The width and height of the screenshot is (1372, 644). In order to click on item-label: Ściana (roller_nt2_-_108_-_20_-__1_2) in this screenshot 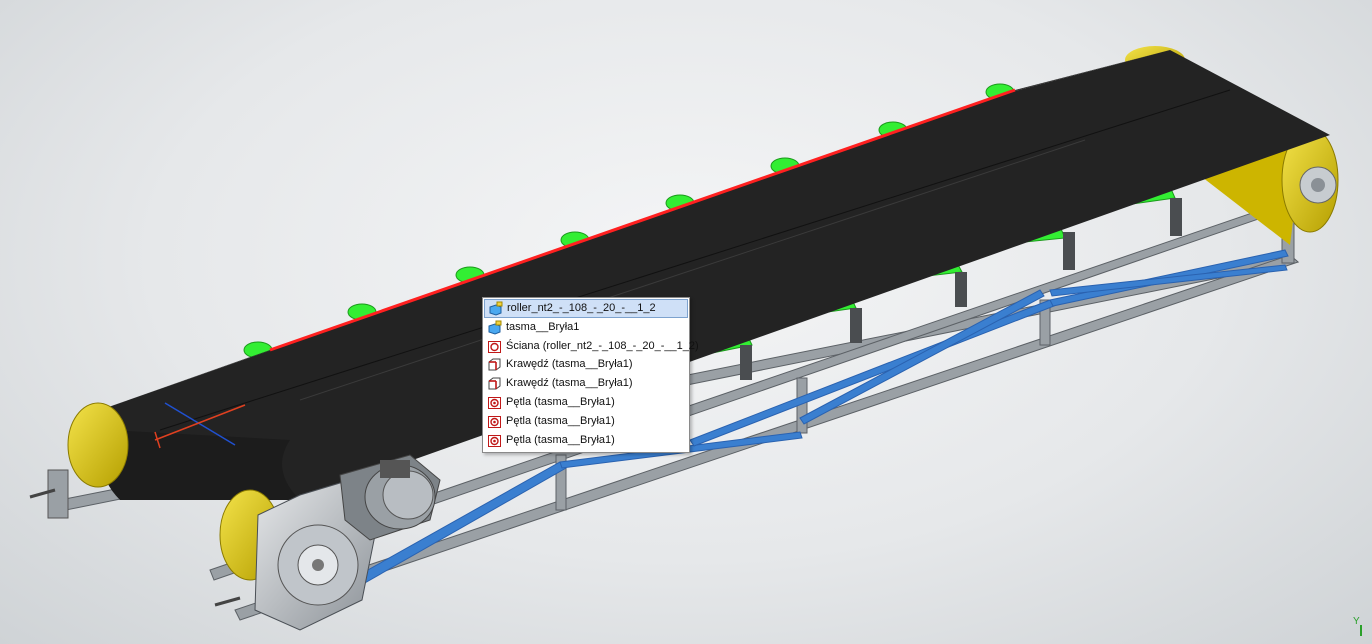, I will do `click(602, 345)`.